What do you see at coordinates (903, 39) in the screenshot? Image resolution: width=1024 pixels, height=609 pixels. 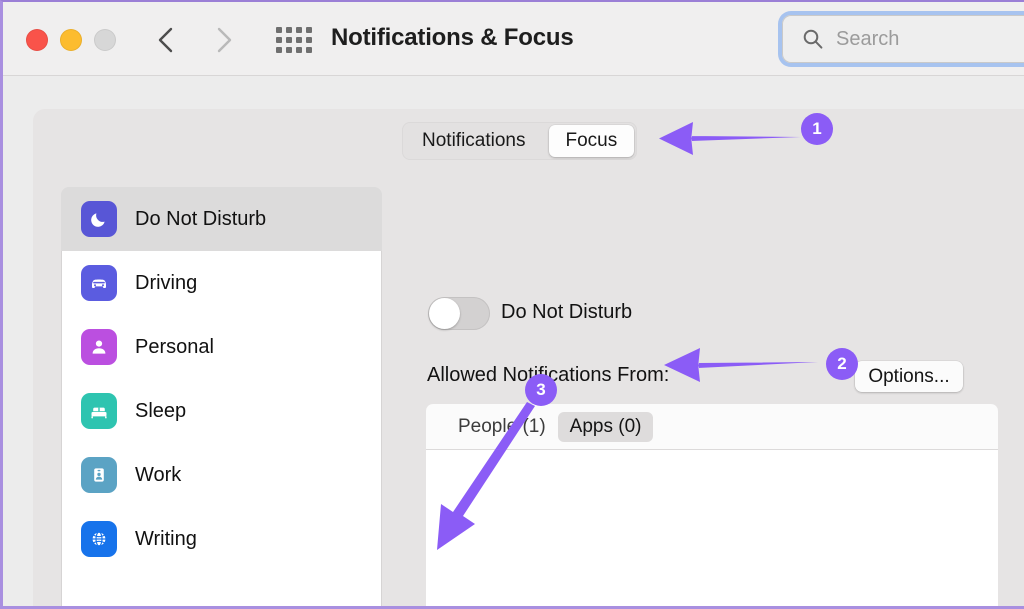 I see `search-field: Search` at bounding box center [903, 39].